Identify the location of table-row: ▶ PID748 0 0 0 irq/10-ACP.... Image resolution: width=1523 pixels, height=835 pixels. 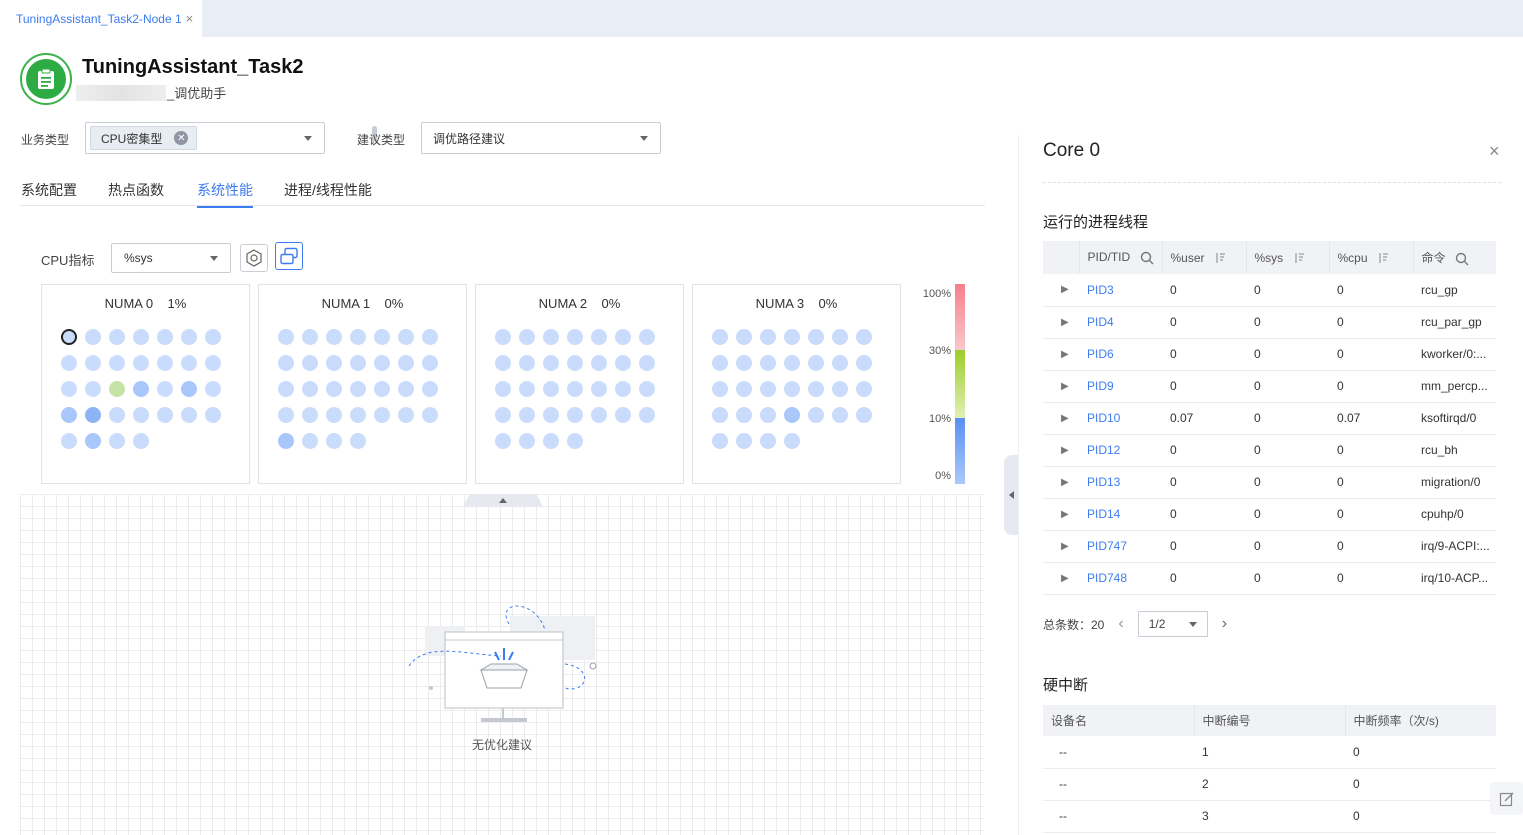
(1269, 578).